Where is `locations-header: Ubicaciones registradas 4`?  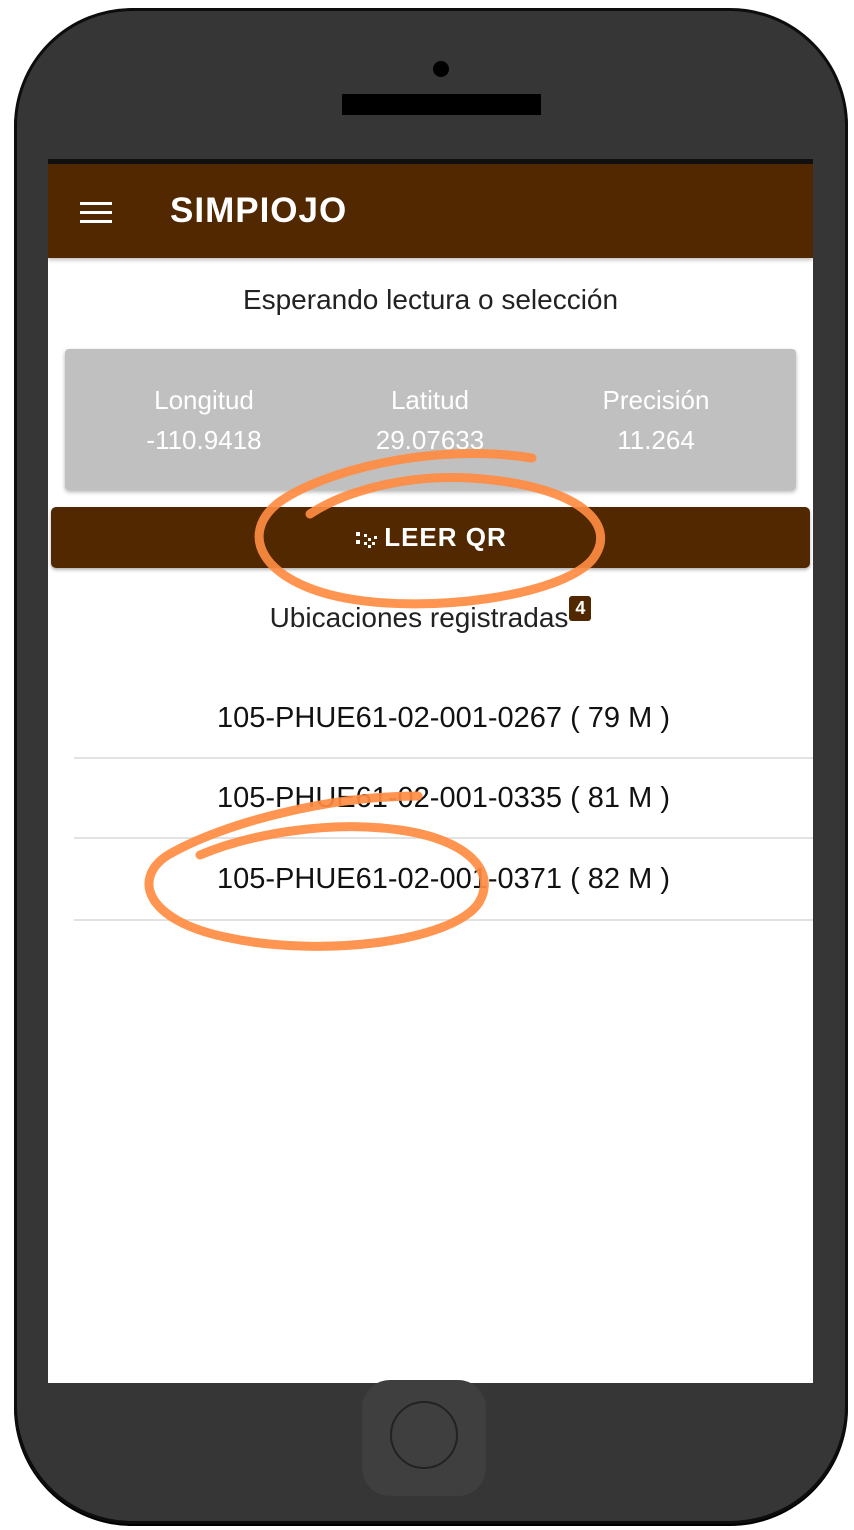
locations-header: Ubicaciones registradas 4 is located at coordinates (430, 615).